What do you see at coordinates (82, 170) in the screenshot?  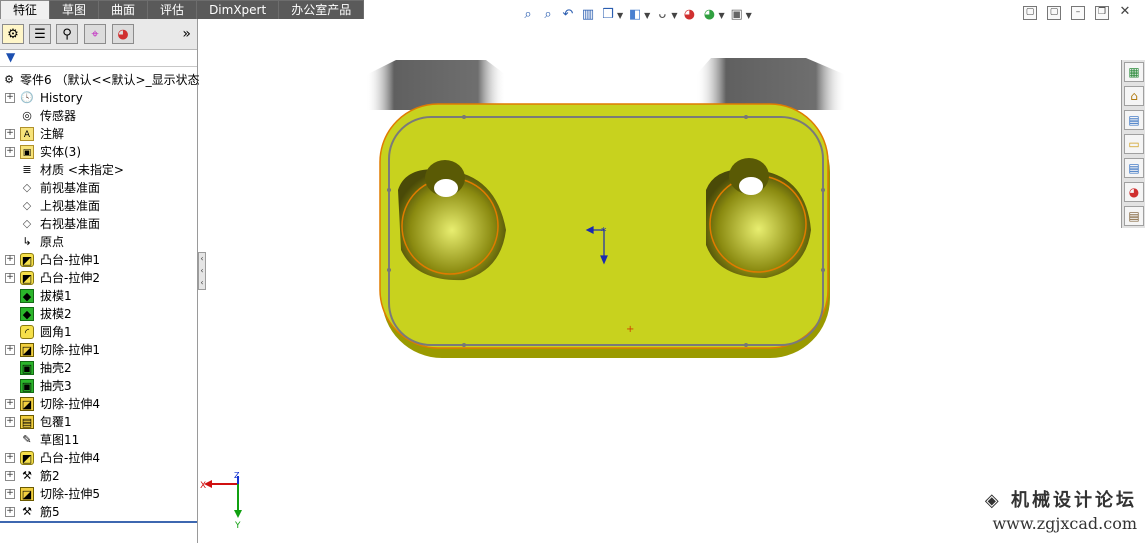 I see `tree-item-label: 材质 <未指定>` at bounding box center [82, 170].